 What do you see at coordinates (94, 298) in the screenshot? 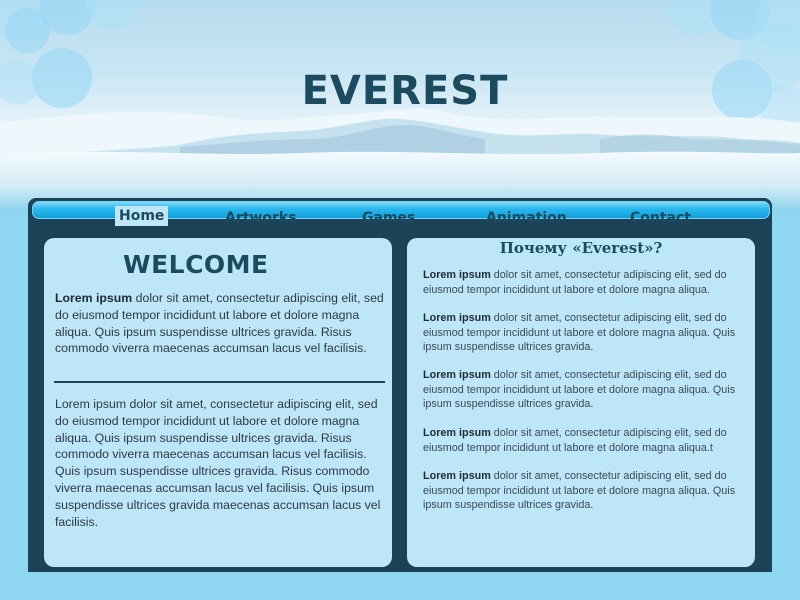
I see `welcome-intro-bold: Lorem ipsum` at bounding box center [94, 298].